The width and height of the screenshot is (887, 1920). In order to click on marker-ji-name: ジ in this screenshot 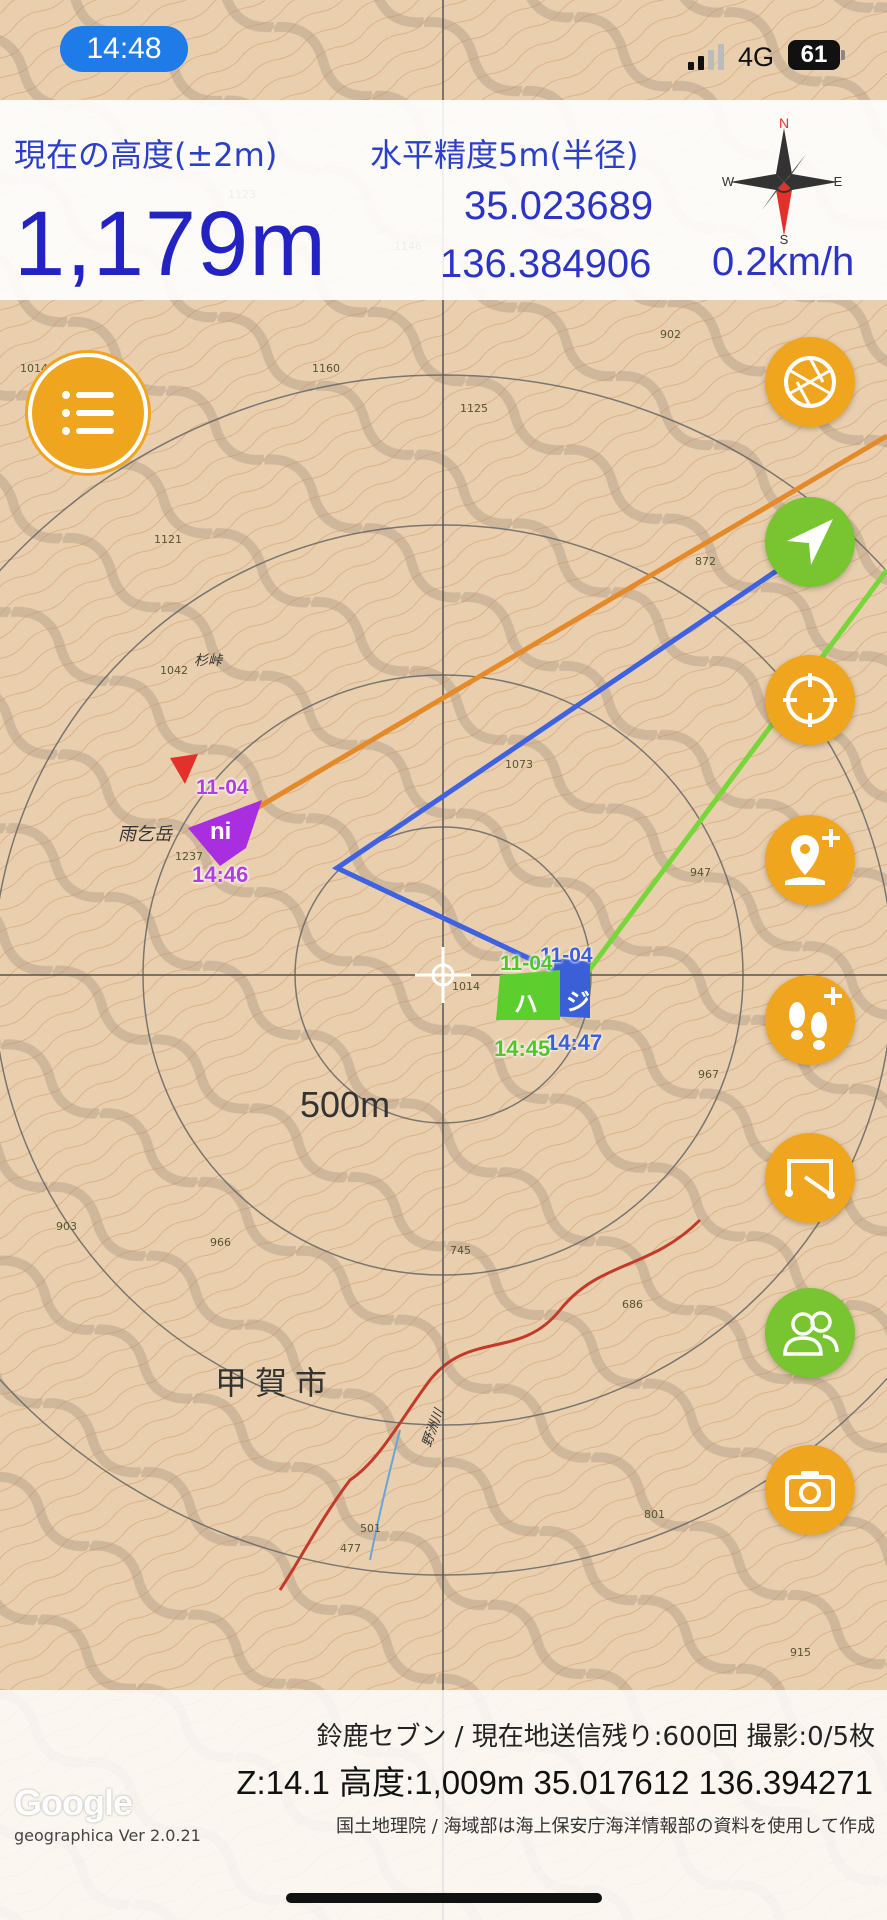, I will do `click(578, 999)`.